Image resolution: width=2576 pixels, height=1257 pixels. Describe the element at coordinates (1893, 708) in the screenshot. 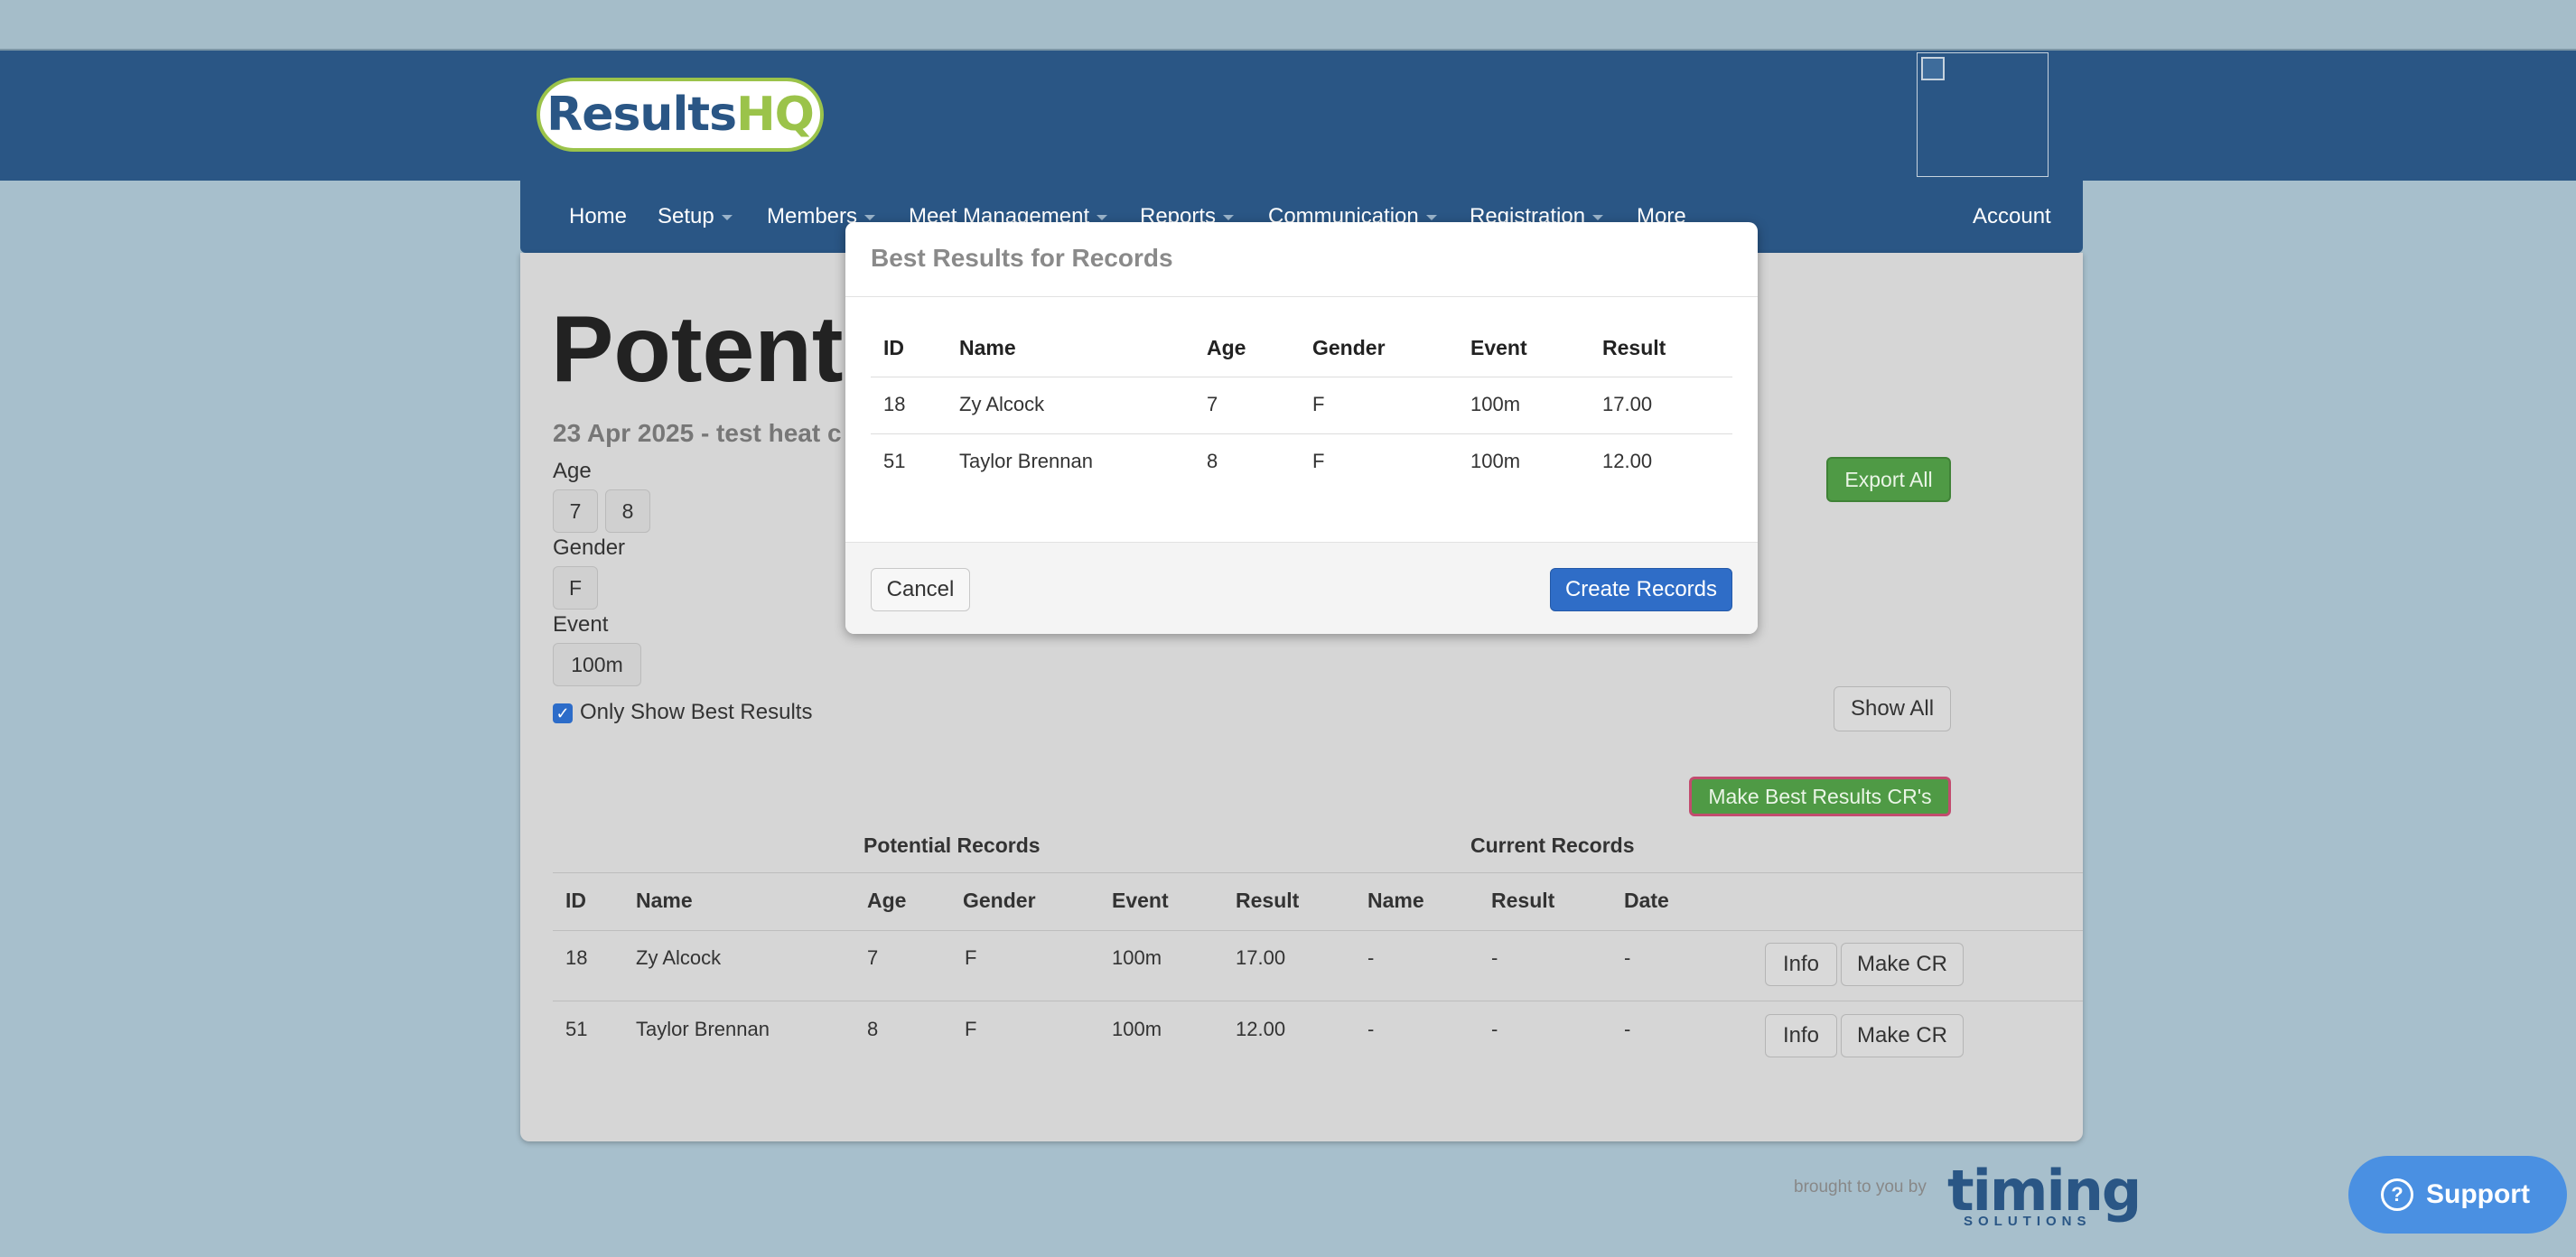

I see `show-all-button: Show All` at that location.